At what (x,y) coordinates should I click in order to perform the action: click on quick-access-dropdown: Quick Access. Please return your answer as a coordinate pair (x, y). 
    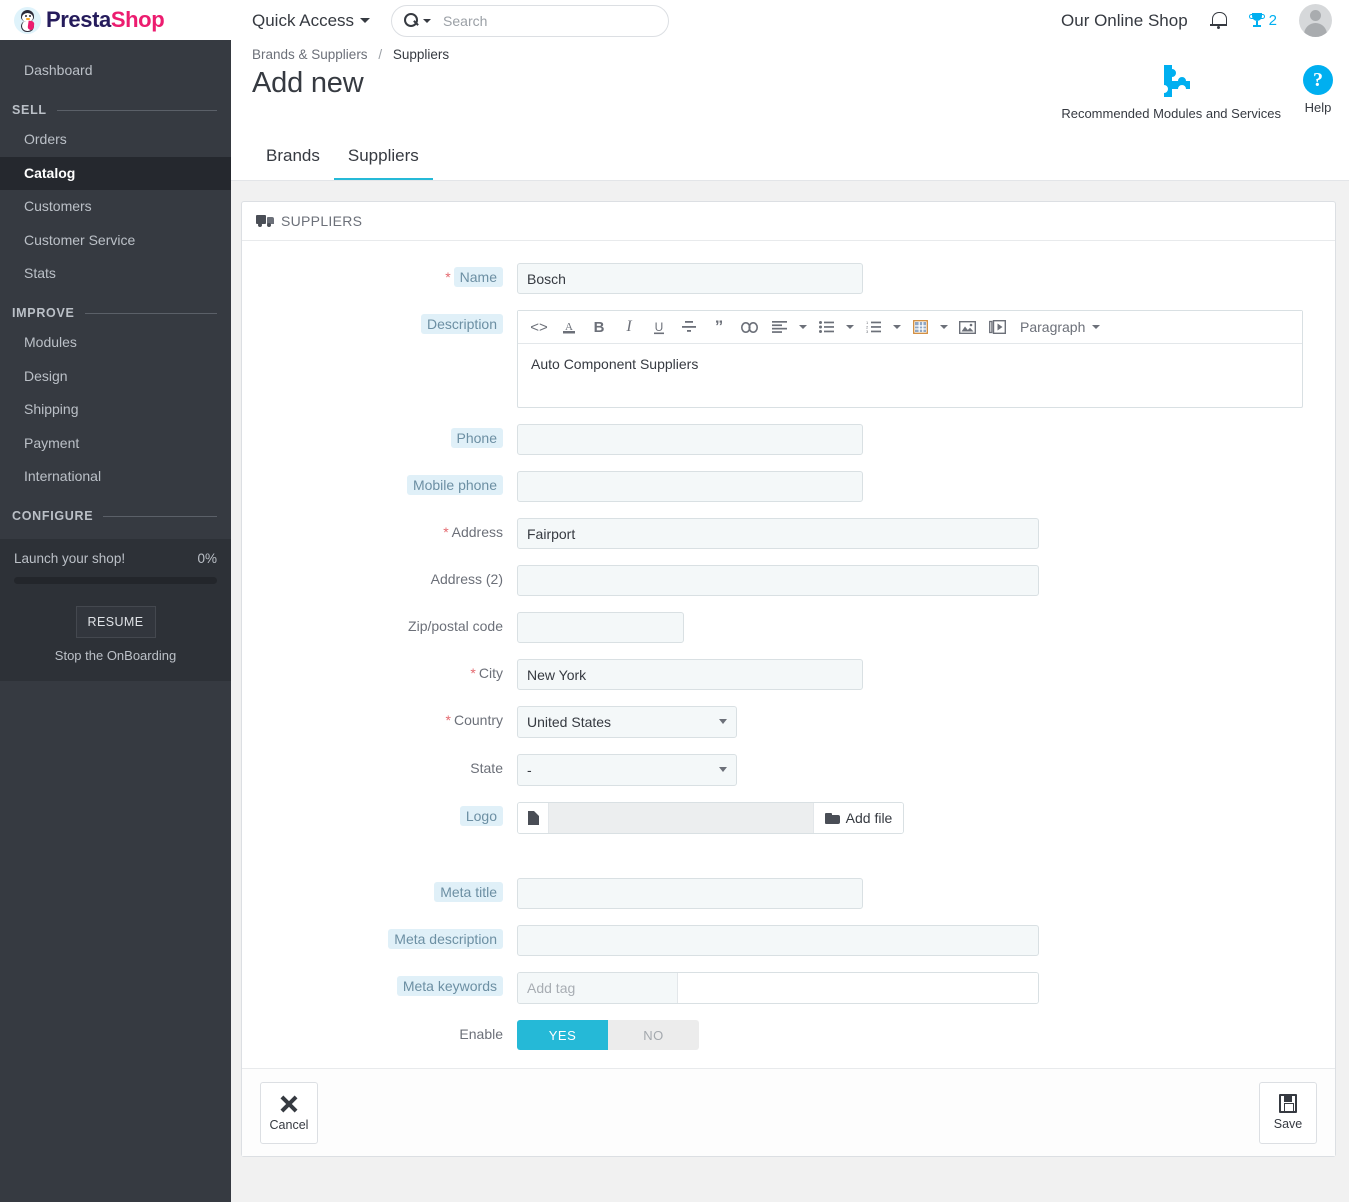
    Looking at the image, I should click on (311, 20).